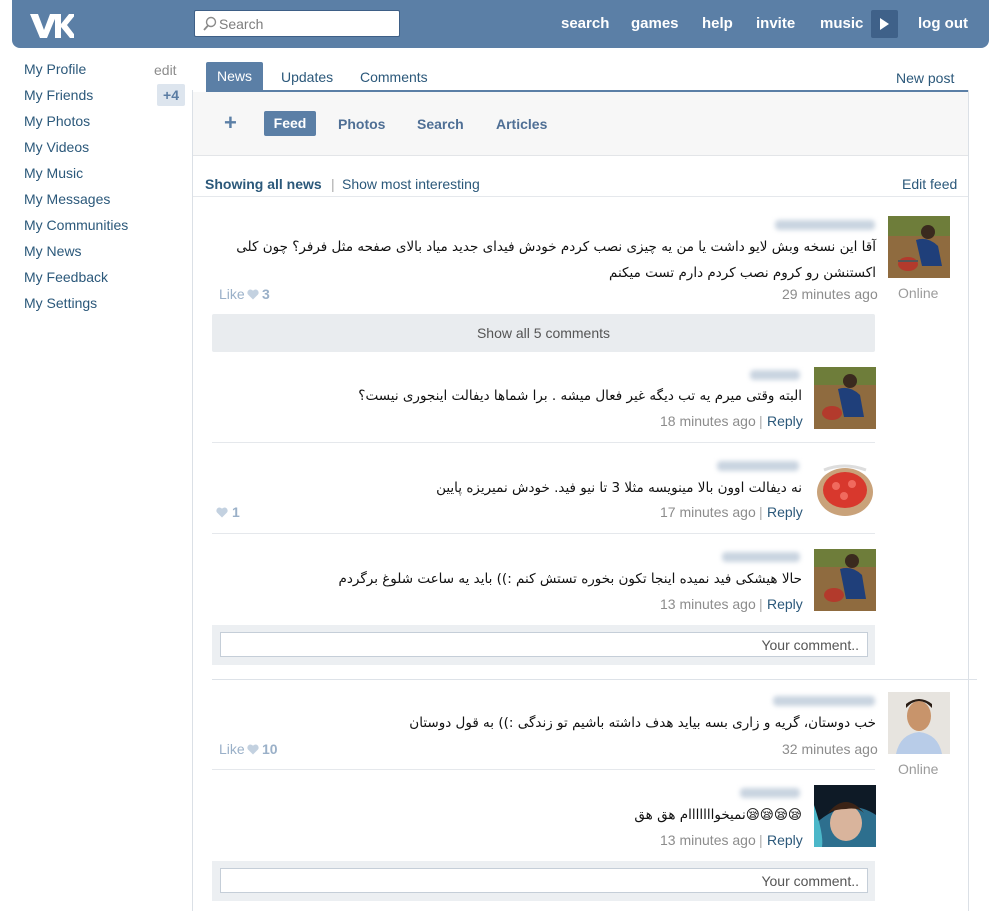  I want to click on tab-comments: Comments, so click(394, 77).